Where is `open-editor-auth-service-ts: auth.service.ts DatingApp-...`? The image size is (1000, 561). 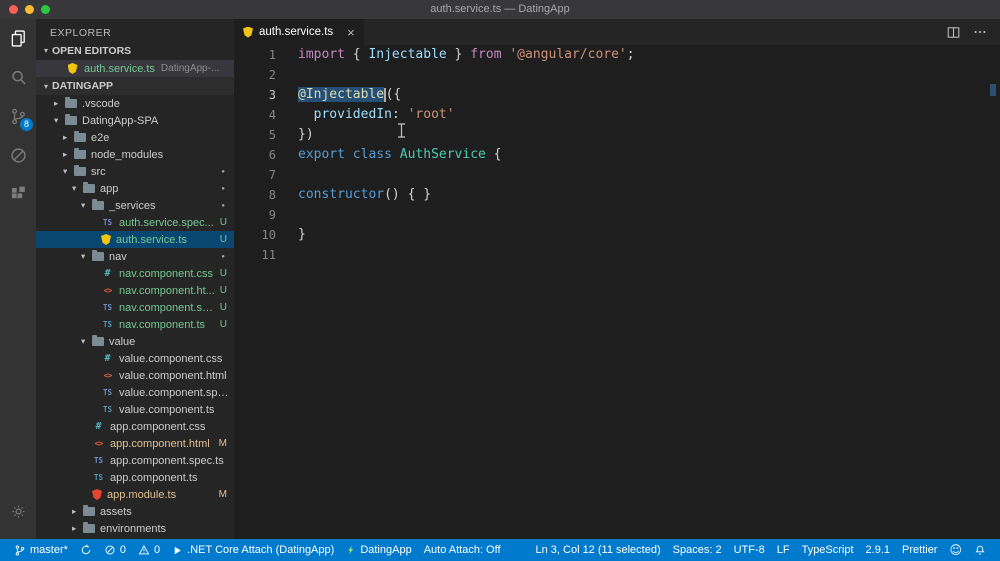 open-editor-auth-service-ts: auth.service.ts DatingApp-... is located at coordinates (135, 68).